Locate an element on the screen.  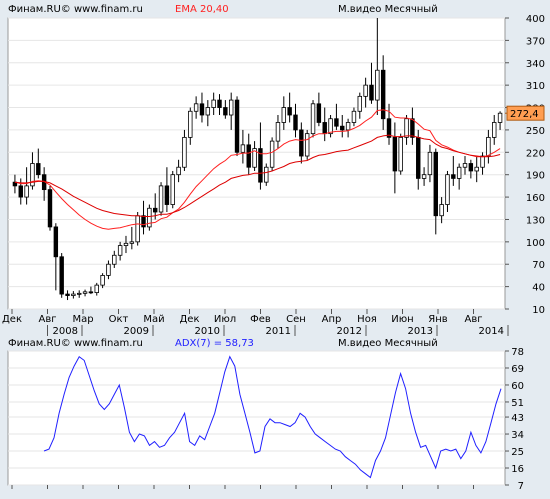
top-source-label: Финам.RU© www.finam.ru is located at coordinates (75, 9).